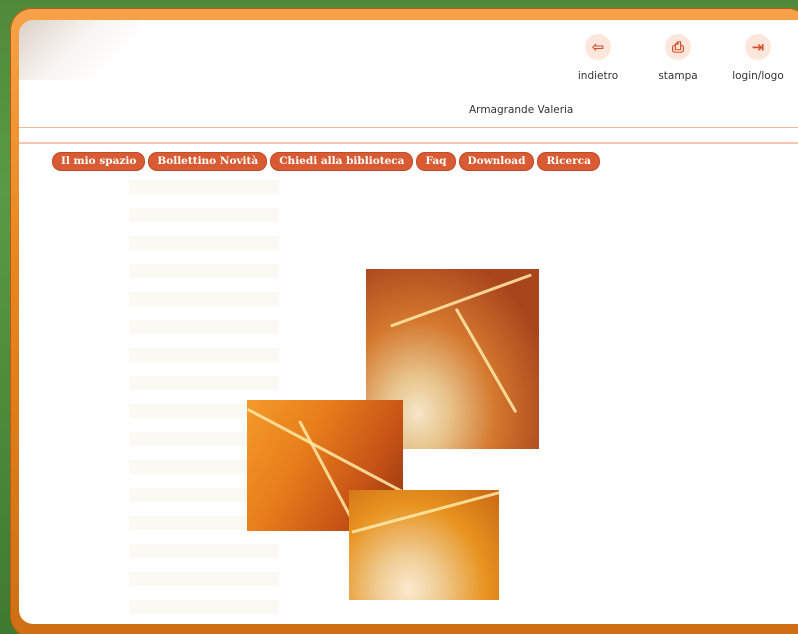  I want to click on print-button: ⎙ stampa, so click(678, 64).